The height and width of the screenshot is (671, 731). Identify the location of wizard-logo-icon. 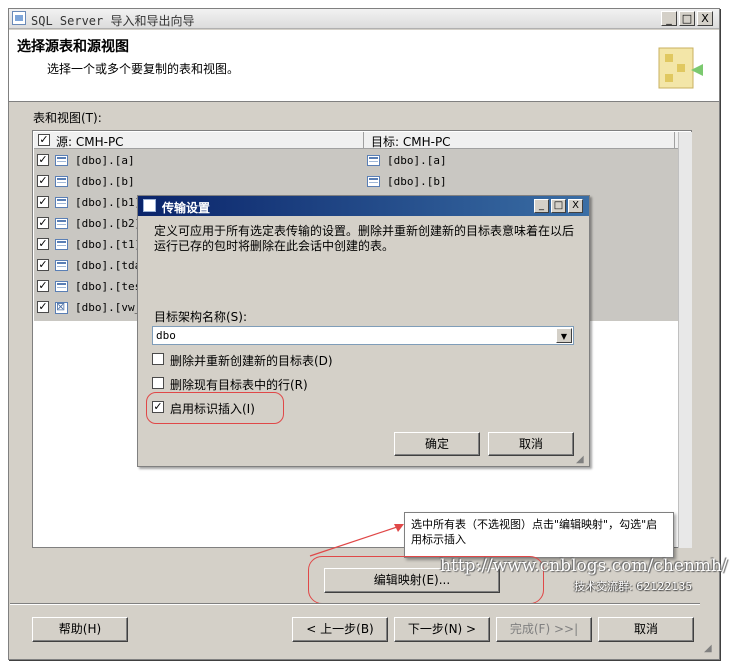
(680, 68).